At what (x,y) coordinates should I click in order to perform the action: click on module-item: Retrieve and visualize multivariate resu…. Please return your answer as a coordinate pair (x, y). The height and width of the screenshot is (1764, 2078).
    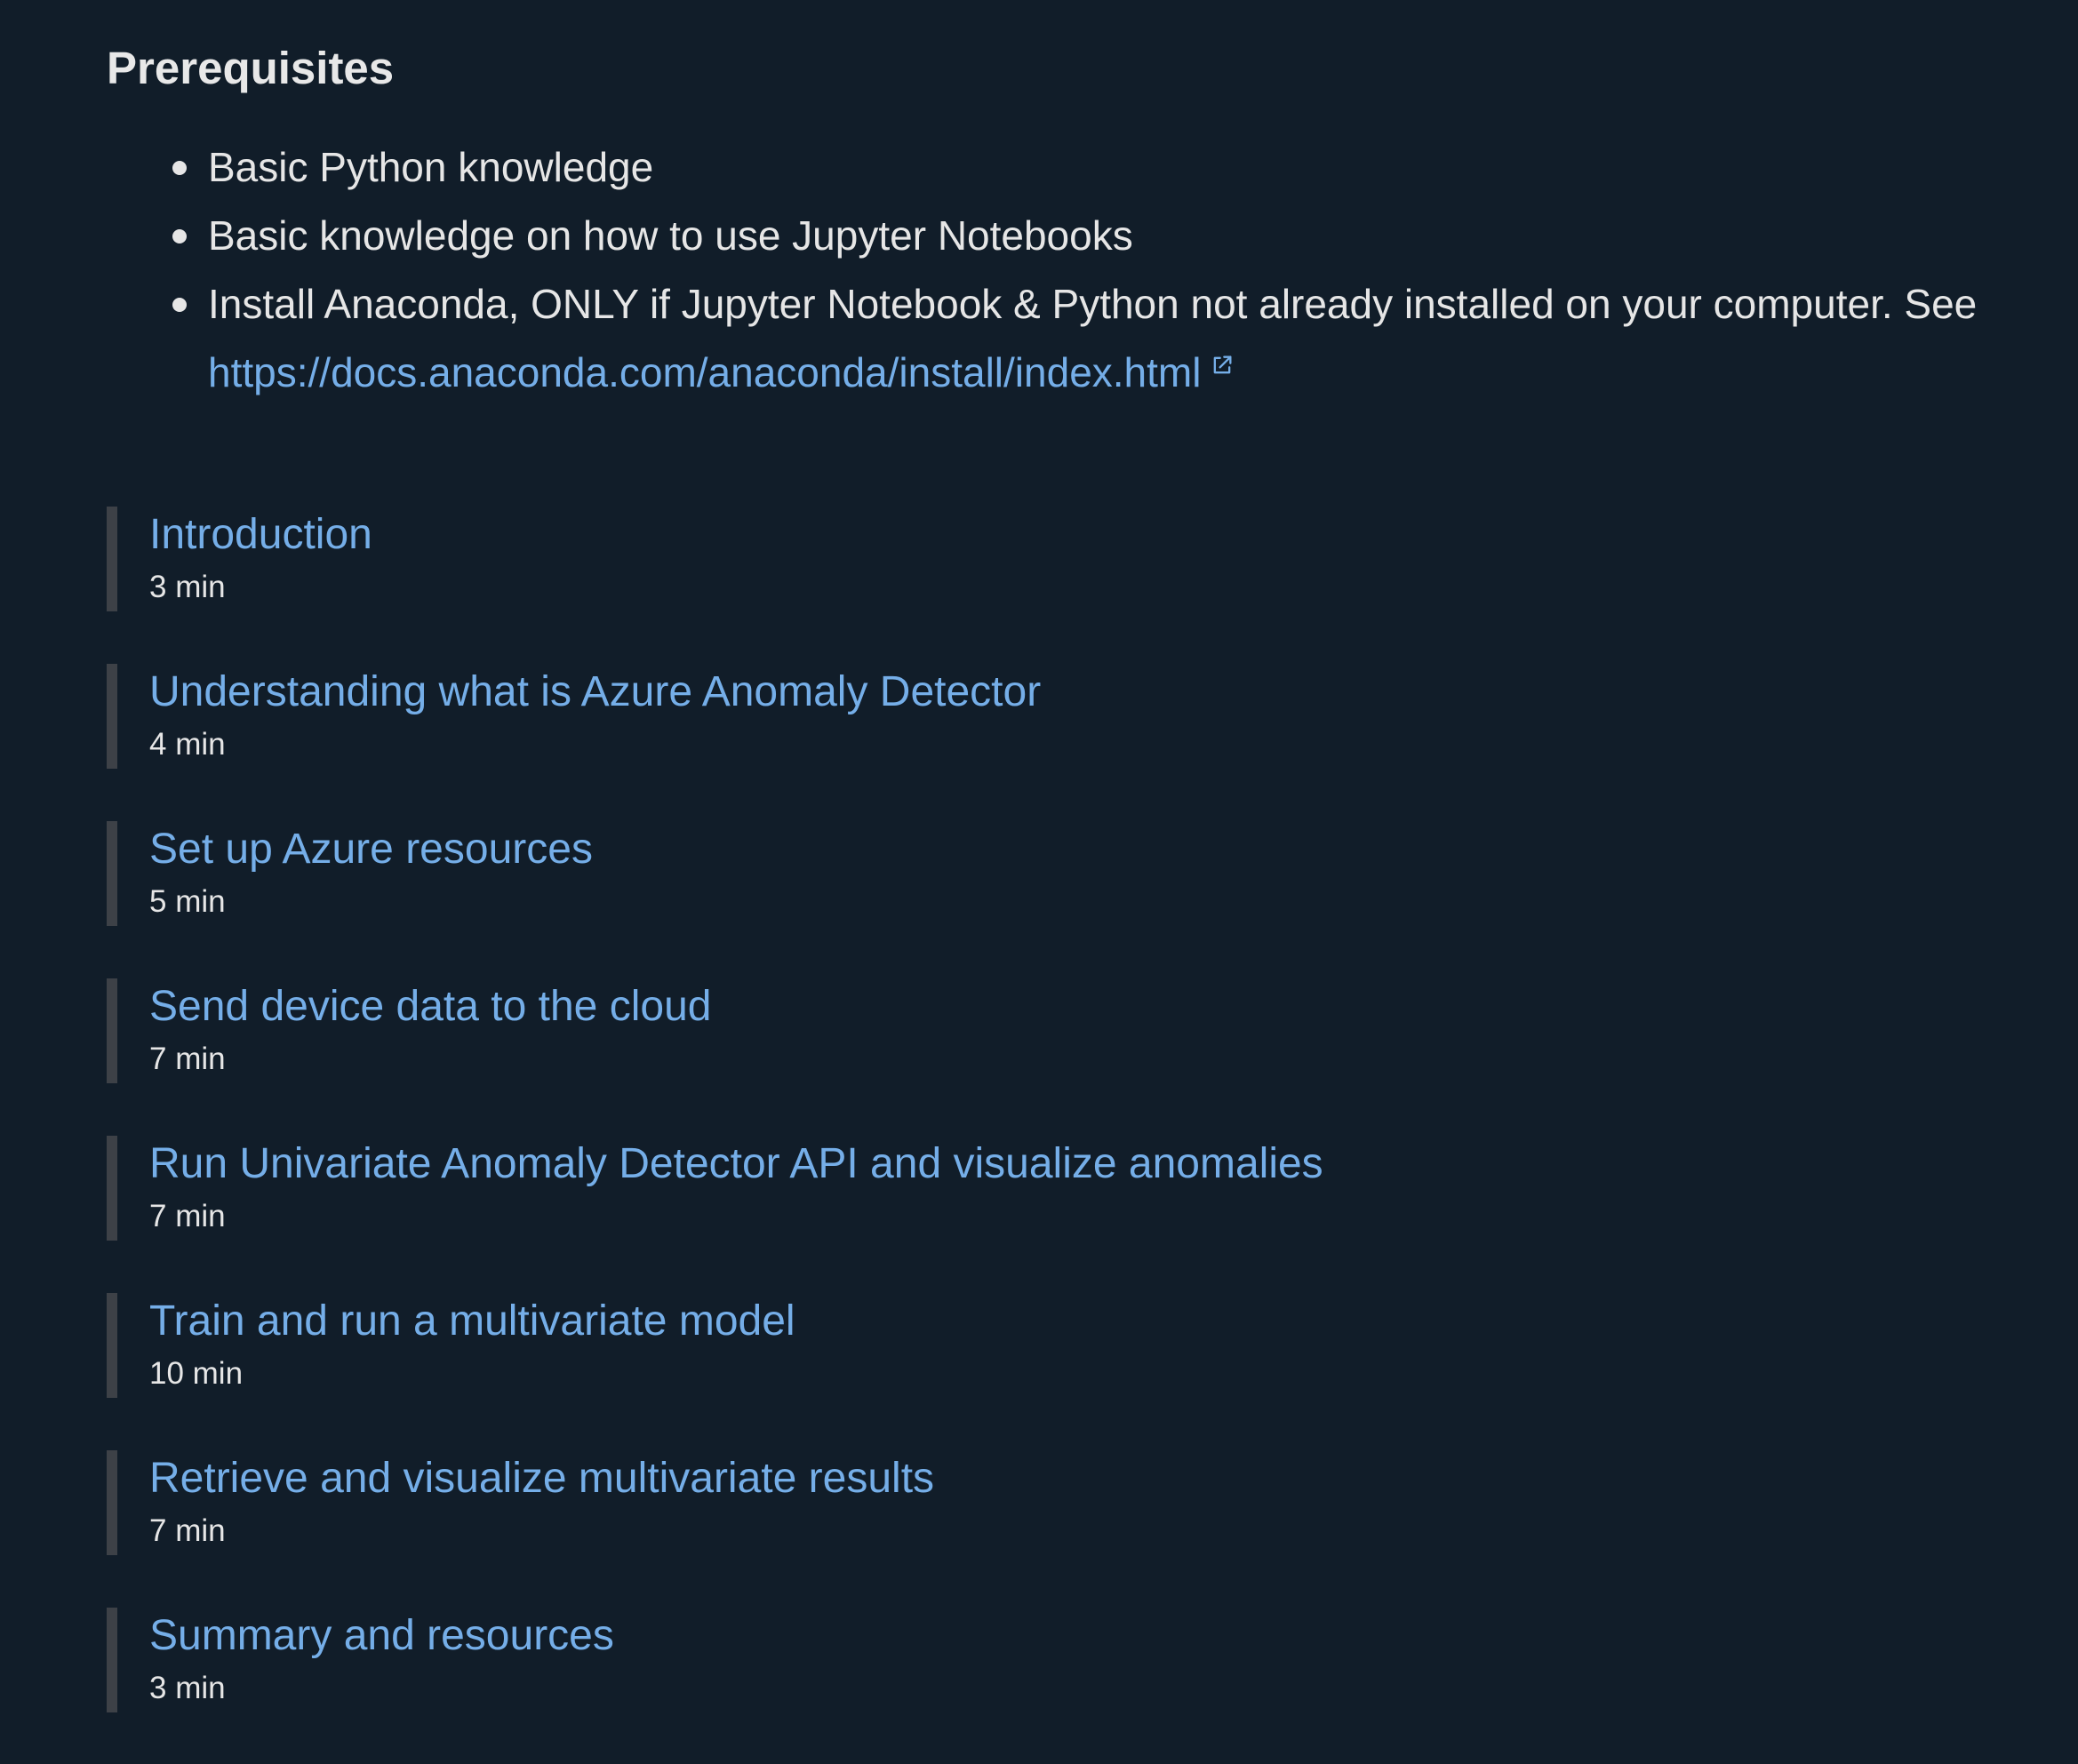
    Looking at the image, I should click on (1092, 1502).